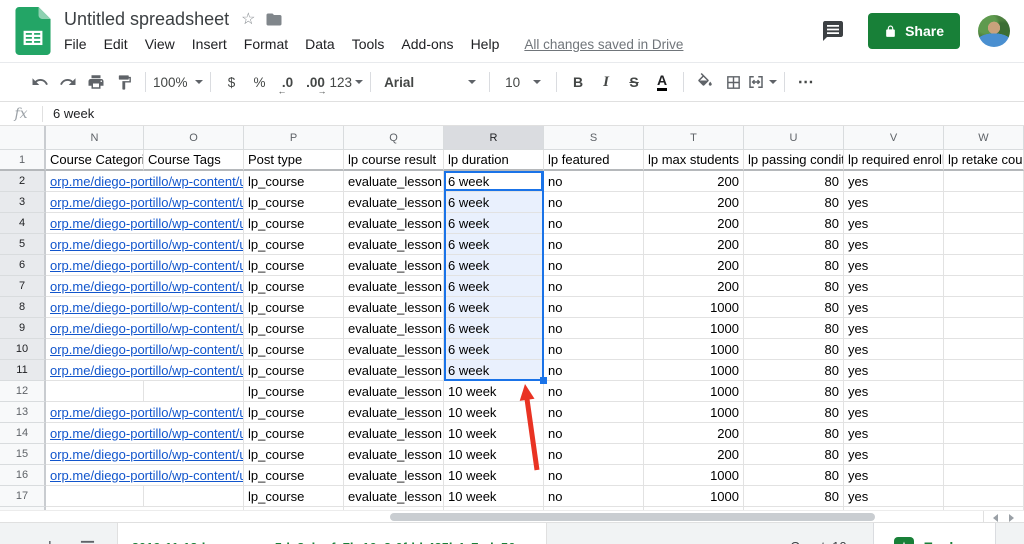  Describe the element at coordinates (894, 286) in the screenshot. I see `cell-V7: yes` at that location.